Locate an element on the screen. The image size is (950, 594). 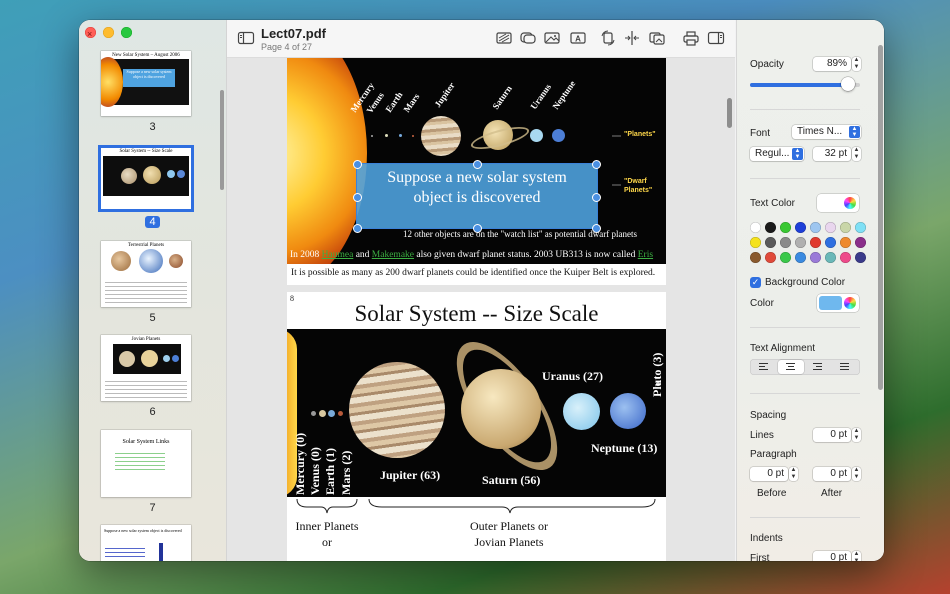
thumbnail-page-6: Jovian Planets is located at coordinates (146, 368).